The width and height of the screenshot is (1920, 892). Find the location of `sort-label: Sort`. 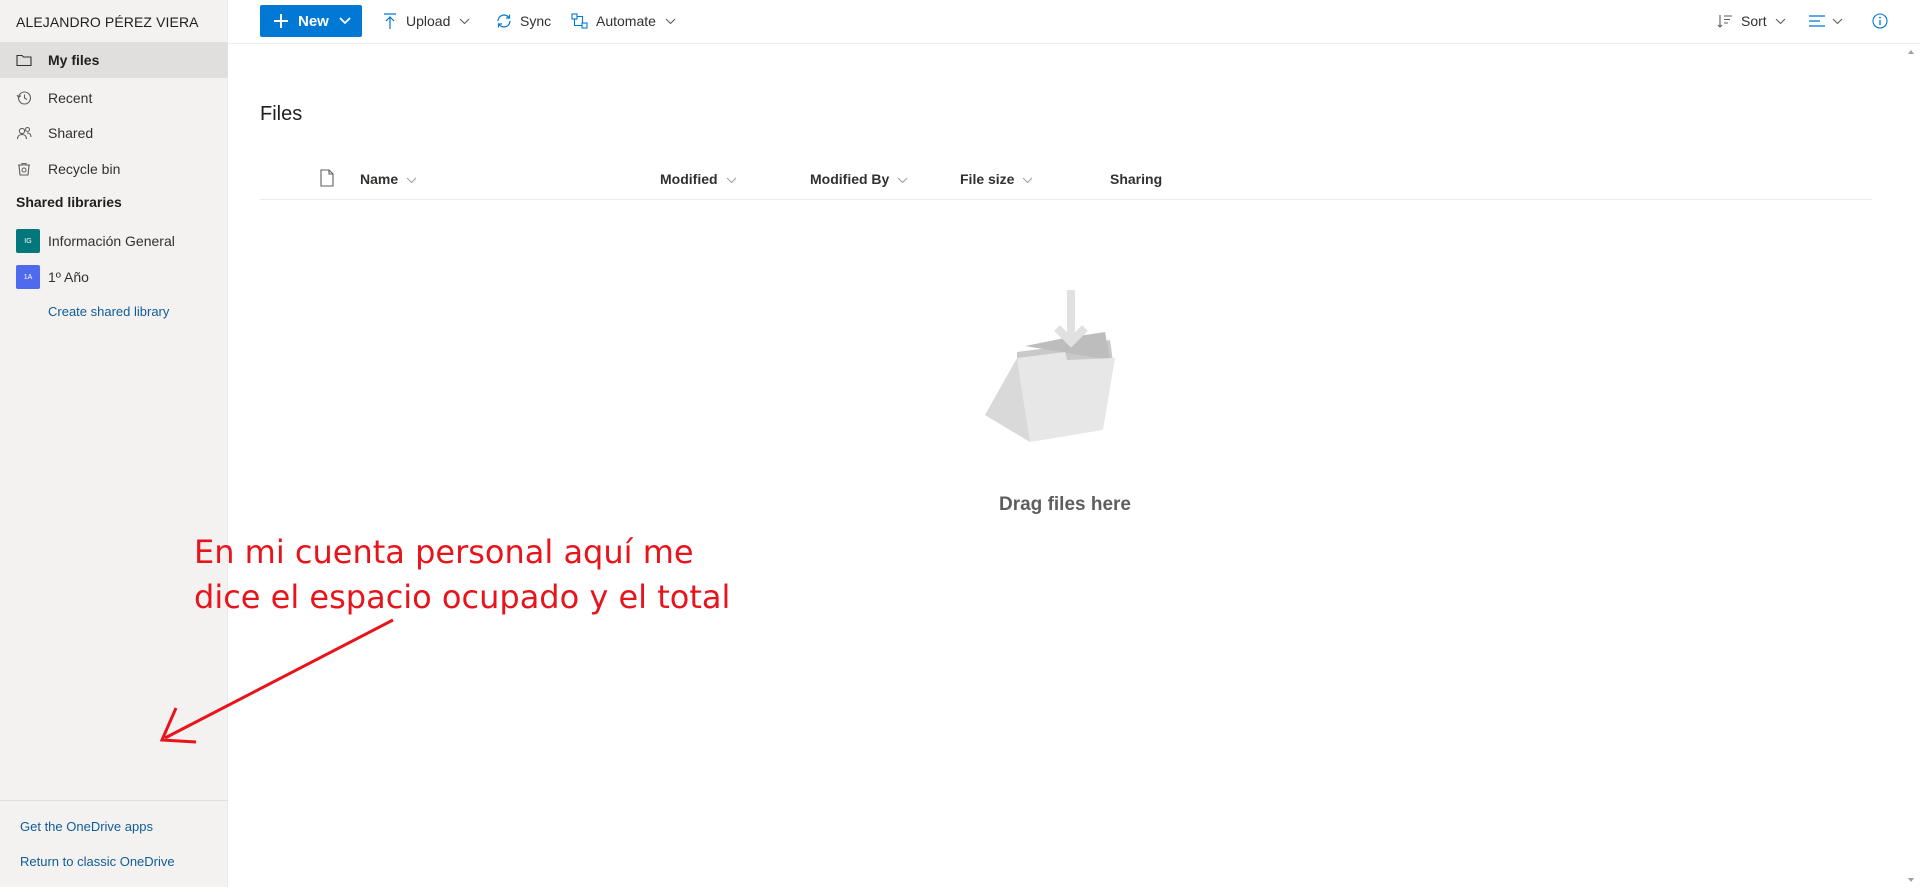

sort-label: Sort is located at coordinates (1754, 21).